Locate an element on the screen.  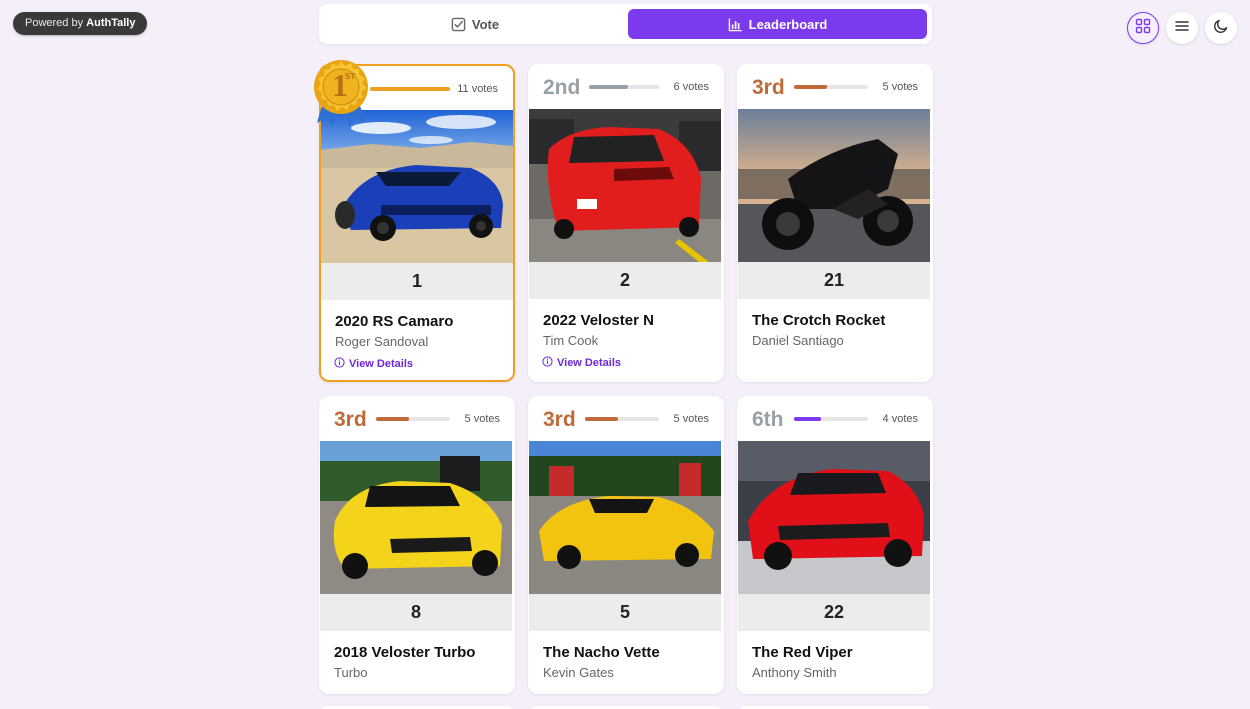
rank-label: 2nd is located at coordinates (562, 87).